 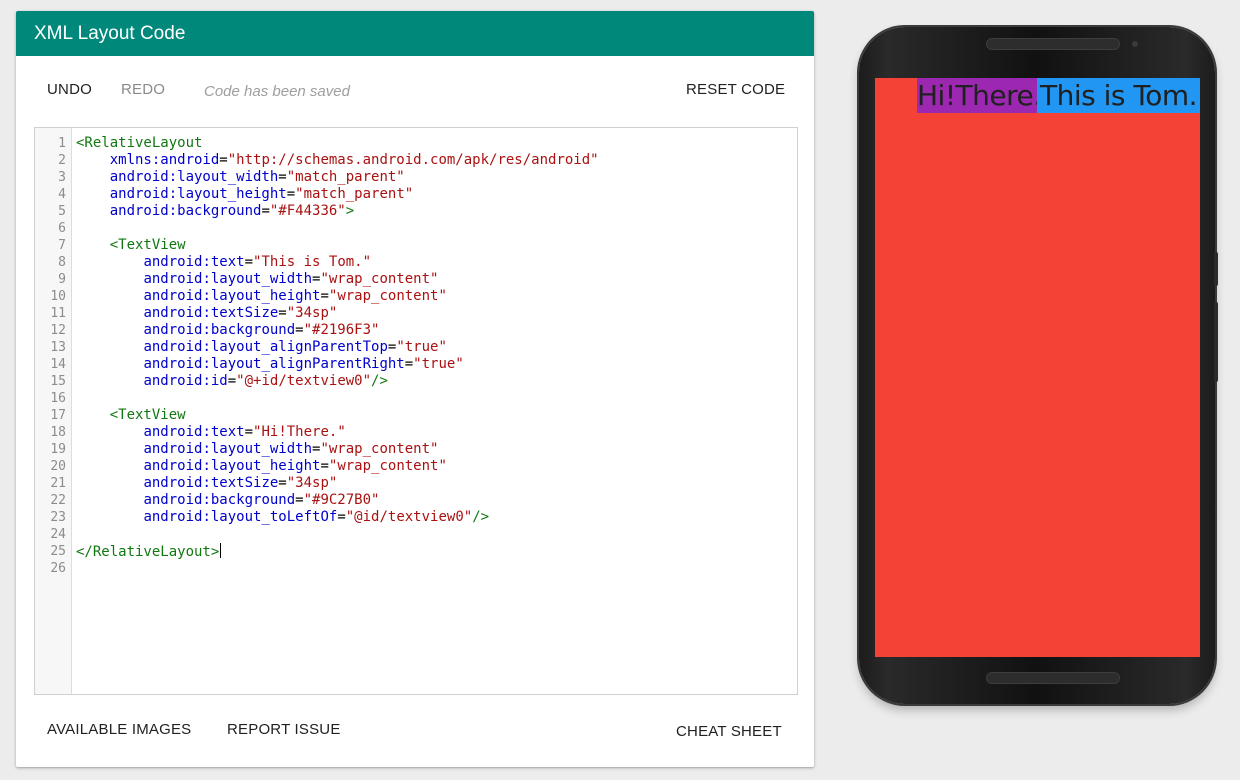 What do you see at coordinates (58, 398) in the screenshot?
I see `line-number: 16` at bounding box center [58, 398].